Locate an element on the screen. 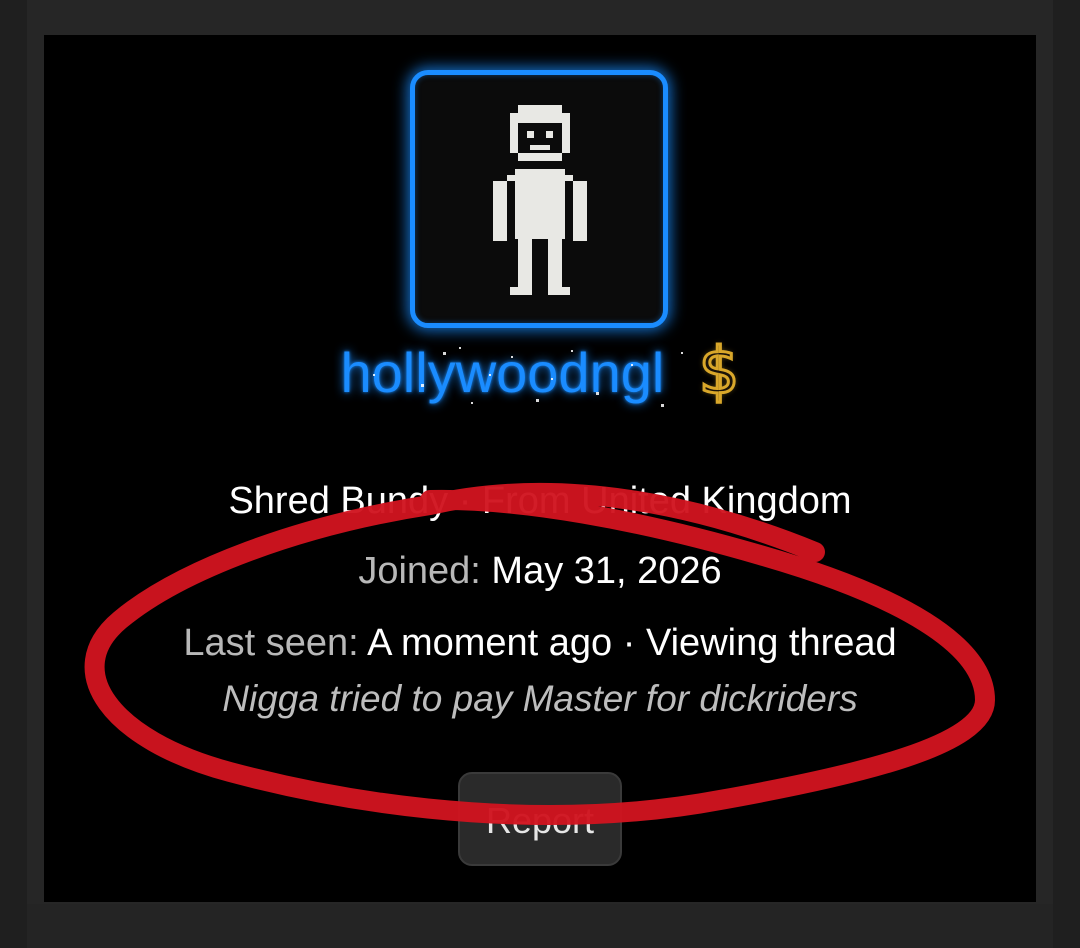 This screenshot has height=948, width=1080. joined-label: Joined: is located at coordinates (419, 571).